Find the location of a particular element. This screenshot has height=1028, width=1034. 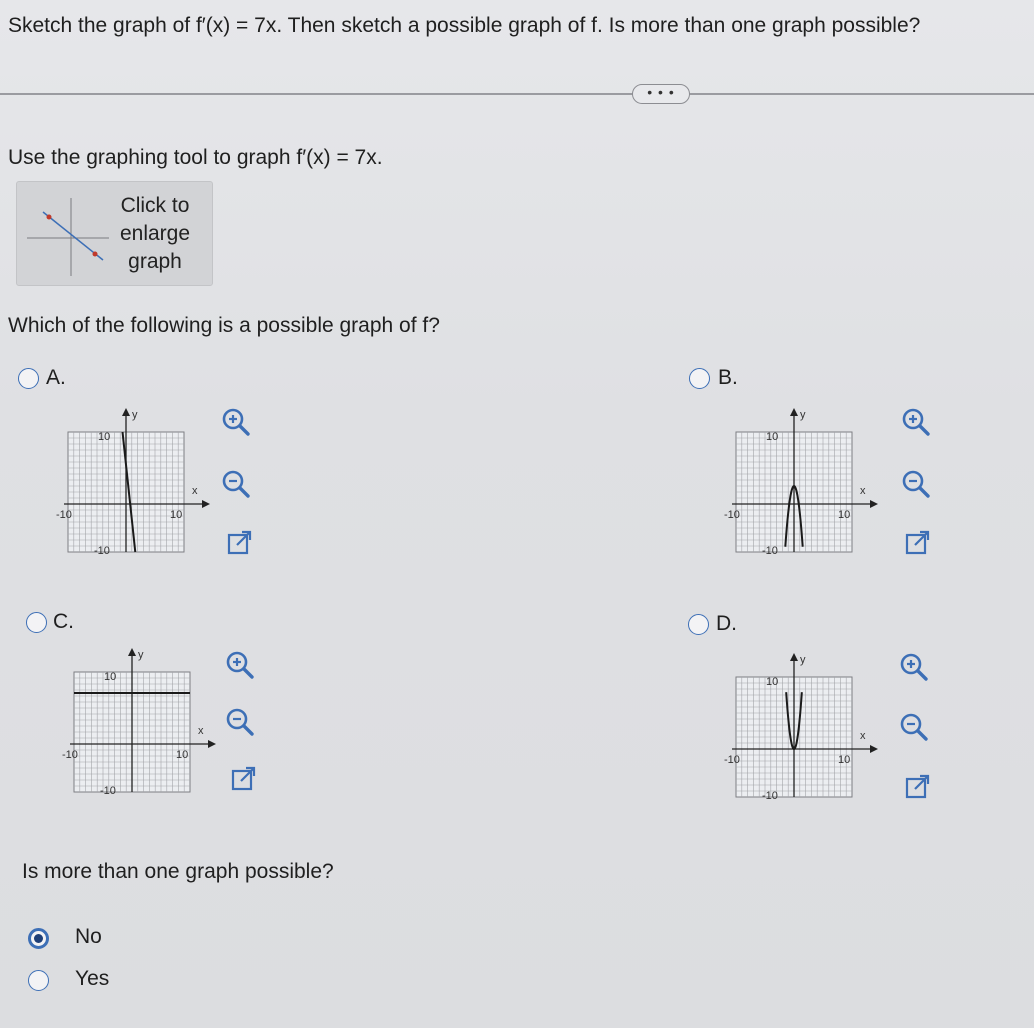

divider is located at coordinates (517, 94).